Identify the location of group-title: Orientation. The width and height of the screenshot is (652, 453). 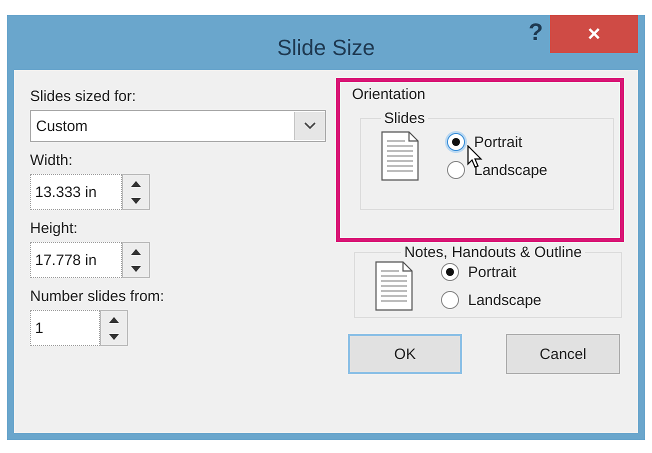
(389, 94).